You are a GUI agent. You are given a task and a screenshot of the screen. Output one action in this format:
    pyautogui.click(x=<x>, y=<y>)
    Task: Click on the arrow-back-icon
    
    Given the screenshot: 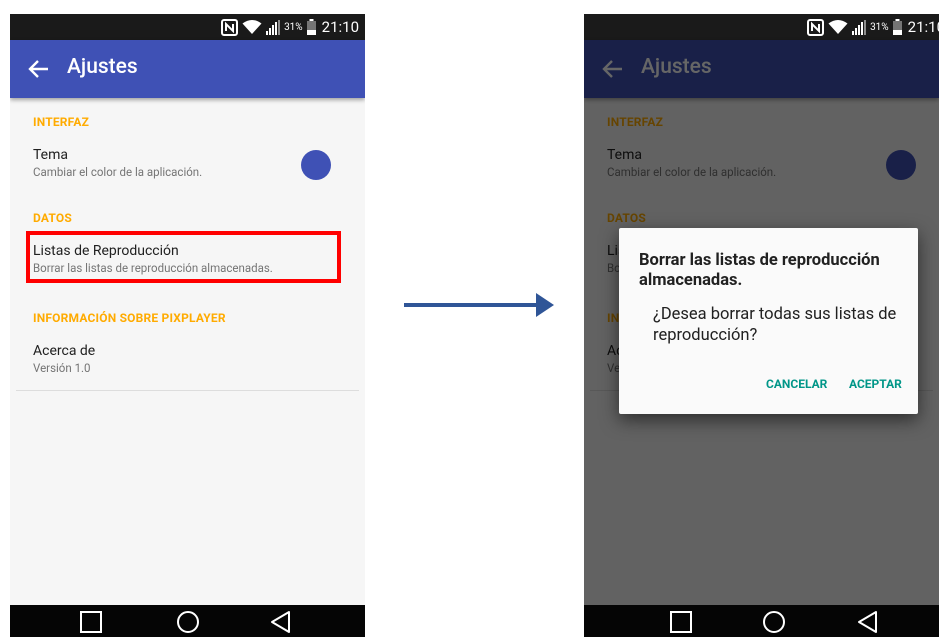 What is the action you would take?
    pyautogui.click(x=39, y=69)
    